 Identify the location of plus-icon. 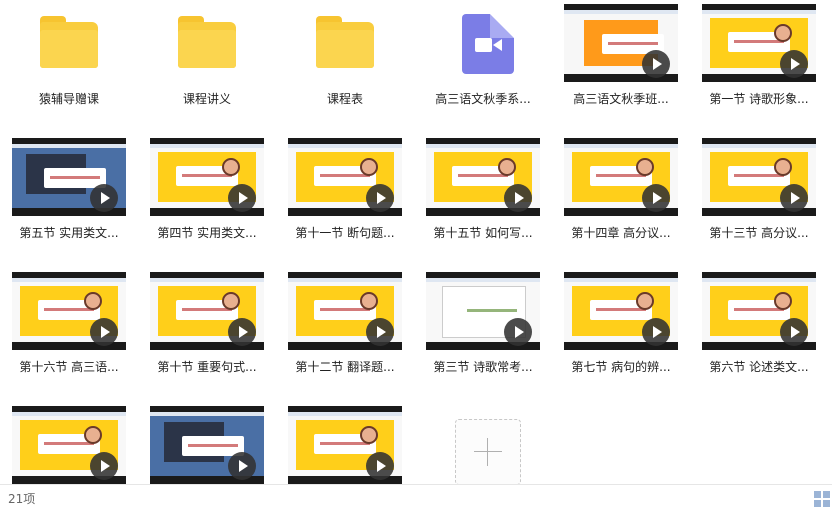
(488, 451).